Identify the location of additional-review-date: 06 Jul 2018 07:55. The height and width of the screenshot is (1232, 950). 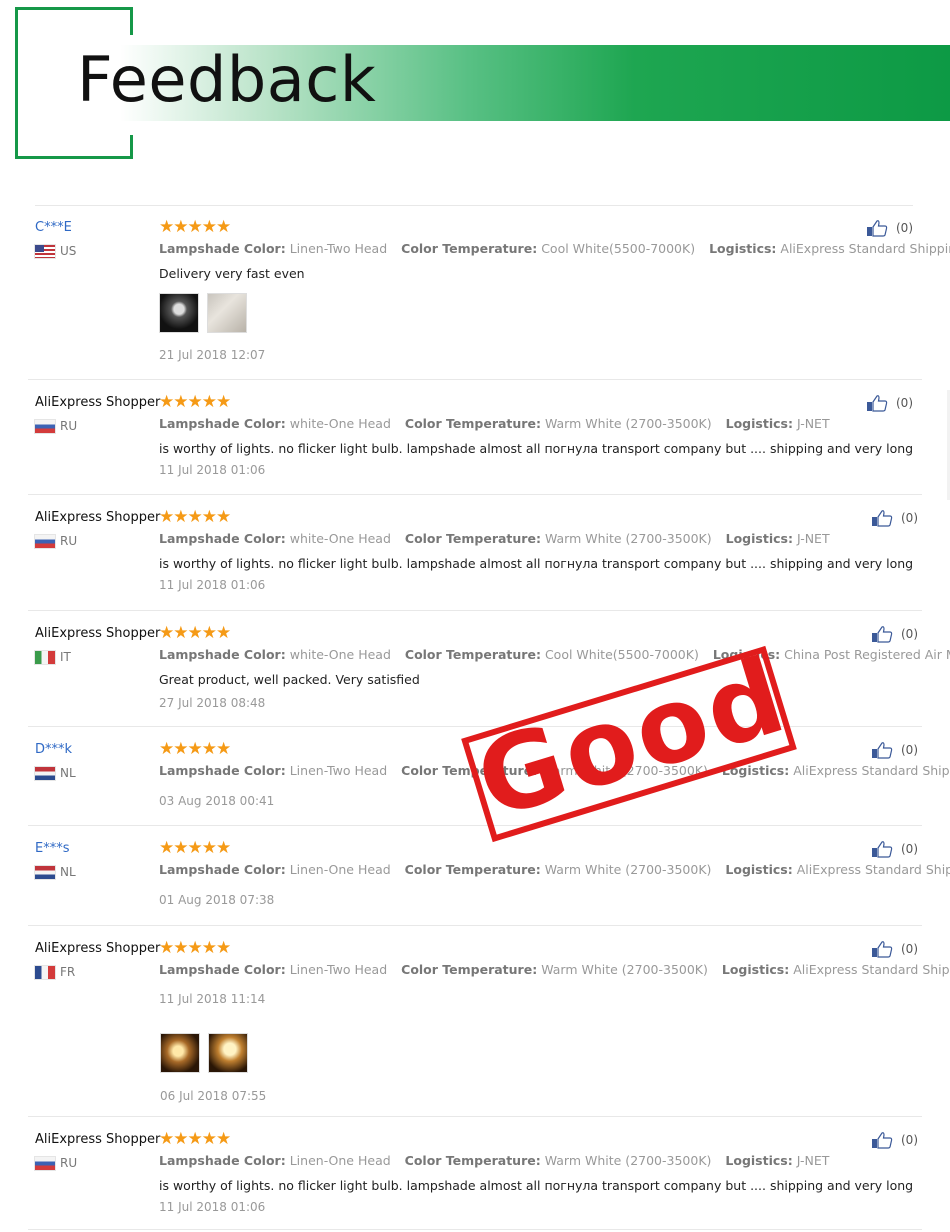
(213, 1096).